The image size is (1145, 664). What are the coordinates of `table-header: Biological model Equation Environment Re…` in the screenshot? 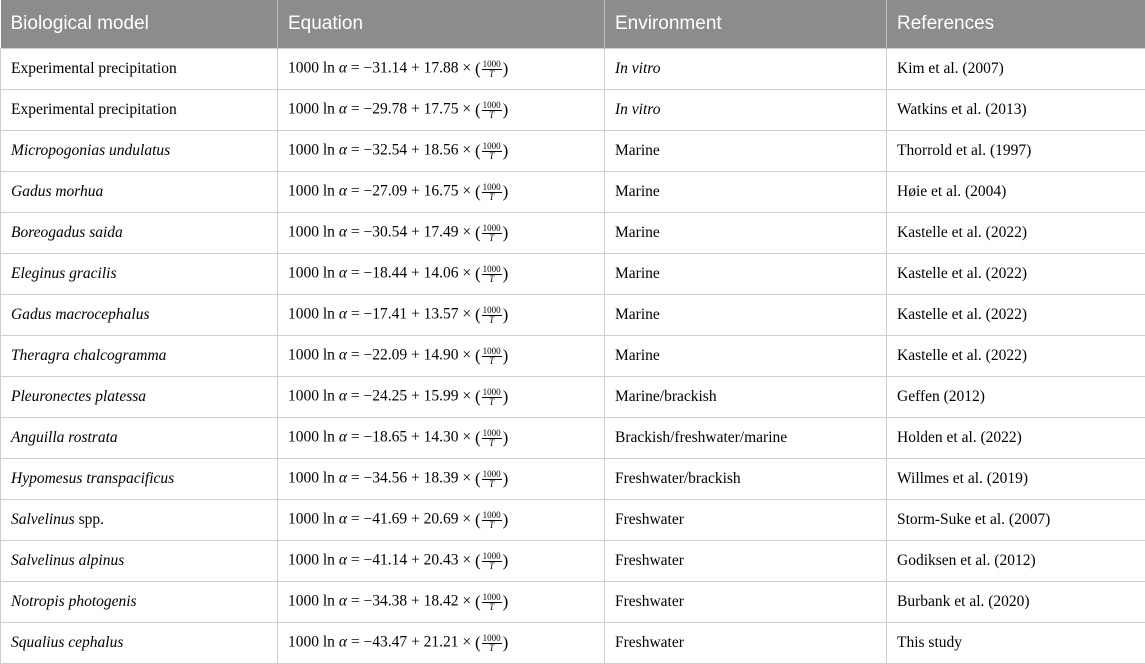 It's located at (573, 24).